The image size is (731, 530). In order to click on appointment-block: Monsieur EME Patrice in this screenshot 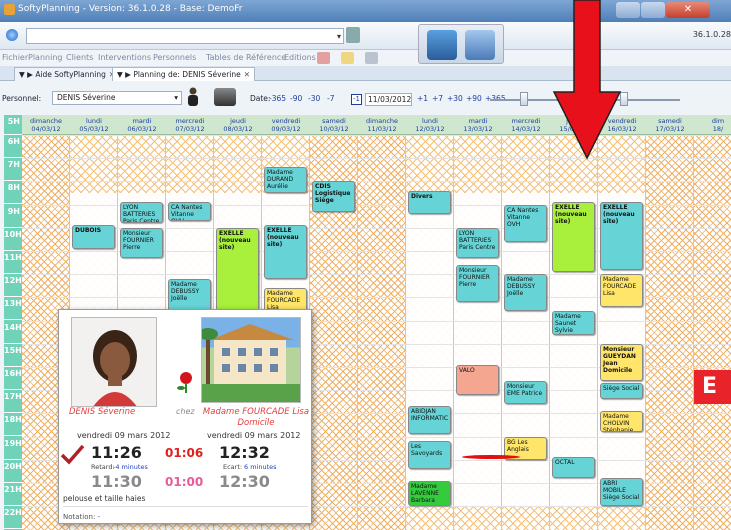, I will do `click(525, 392)`.